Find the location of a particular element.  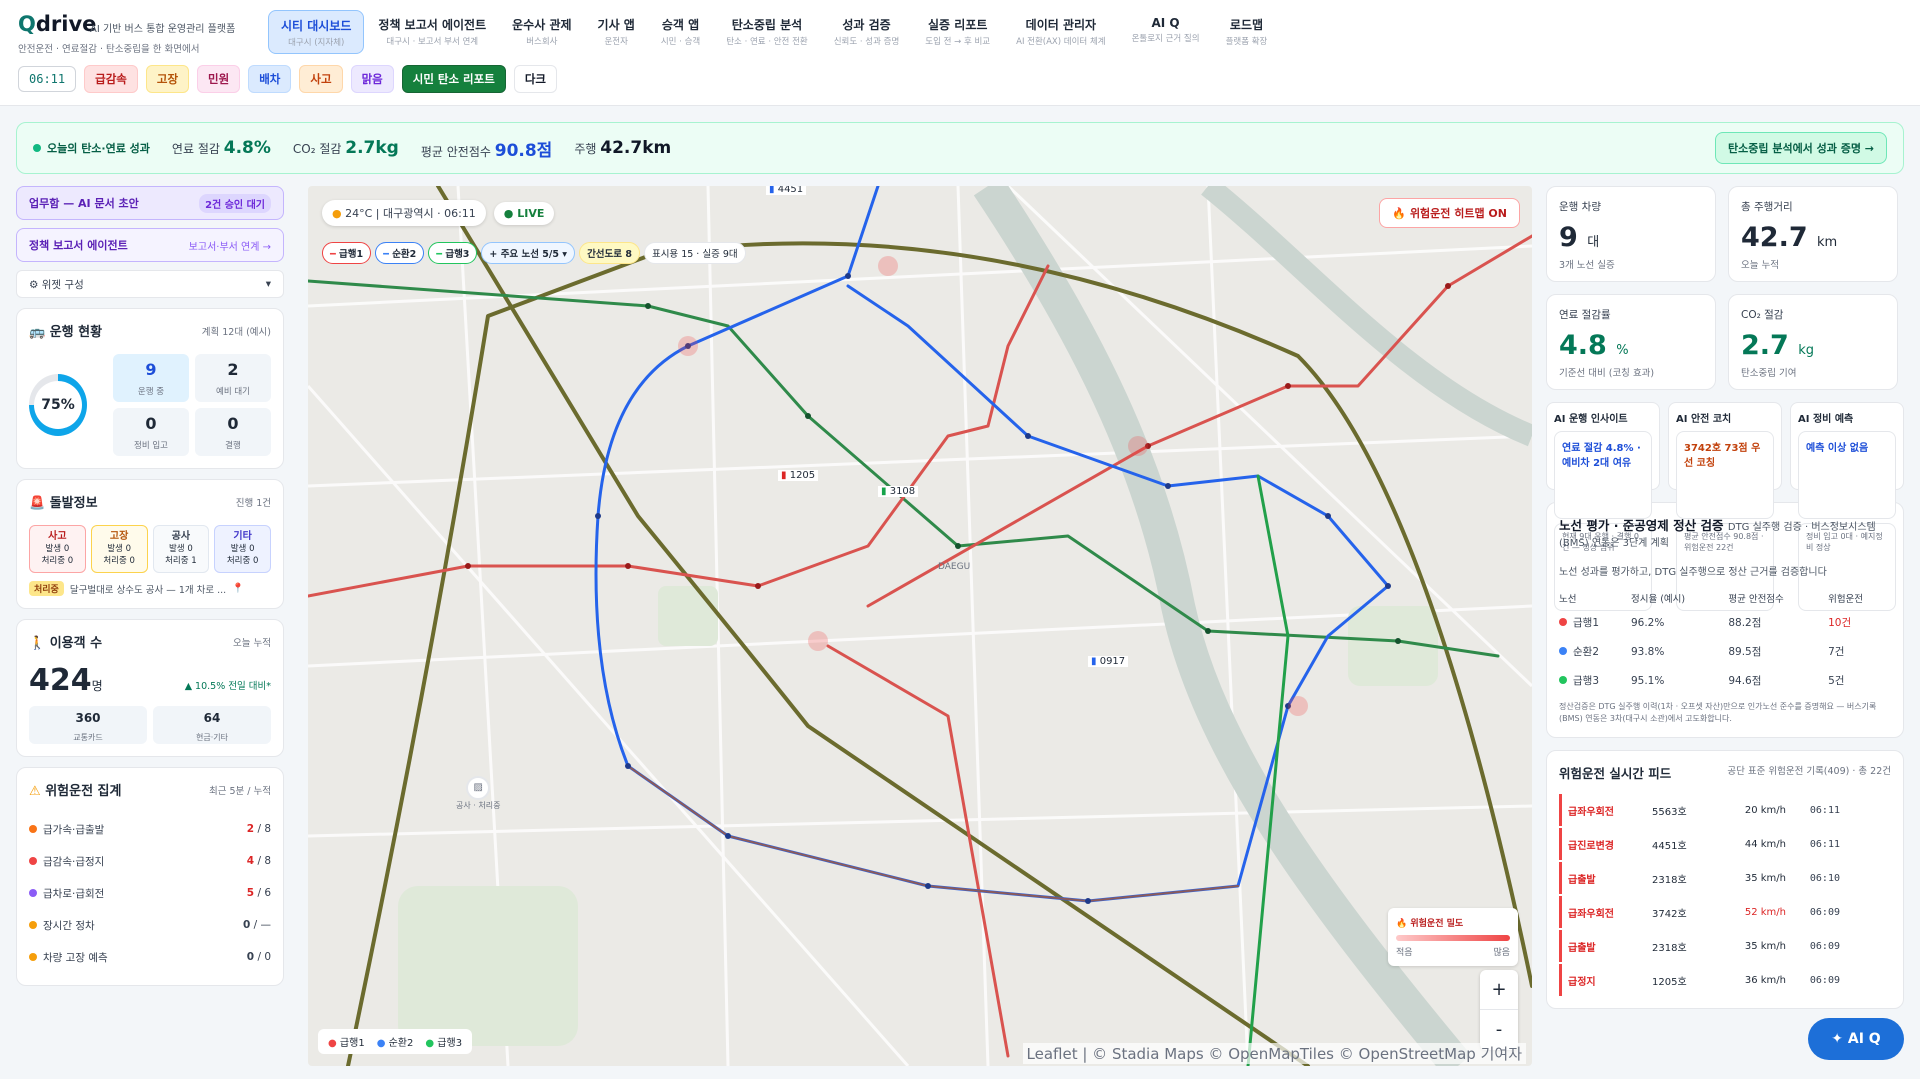

table-row: 순환2 93.8% 89.5점 7건 is located at coordinates (1725, 651).